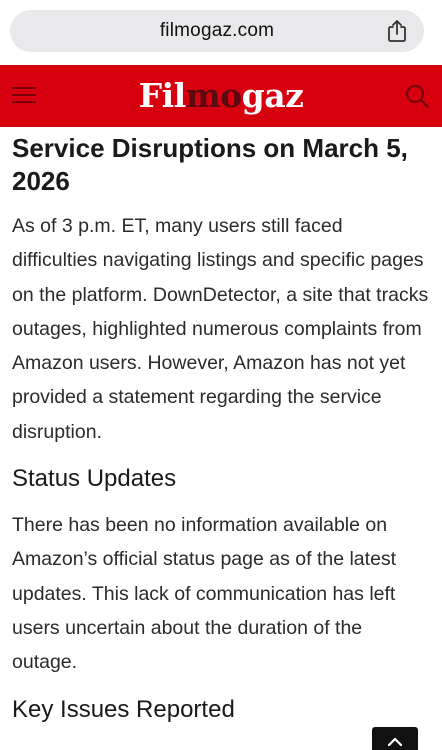 The image size is (442, 750). I want to click on url-text: filmogaz.com, so click(217, 31).